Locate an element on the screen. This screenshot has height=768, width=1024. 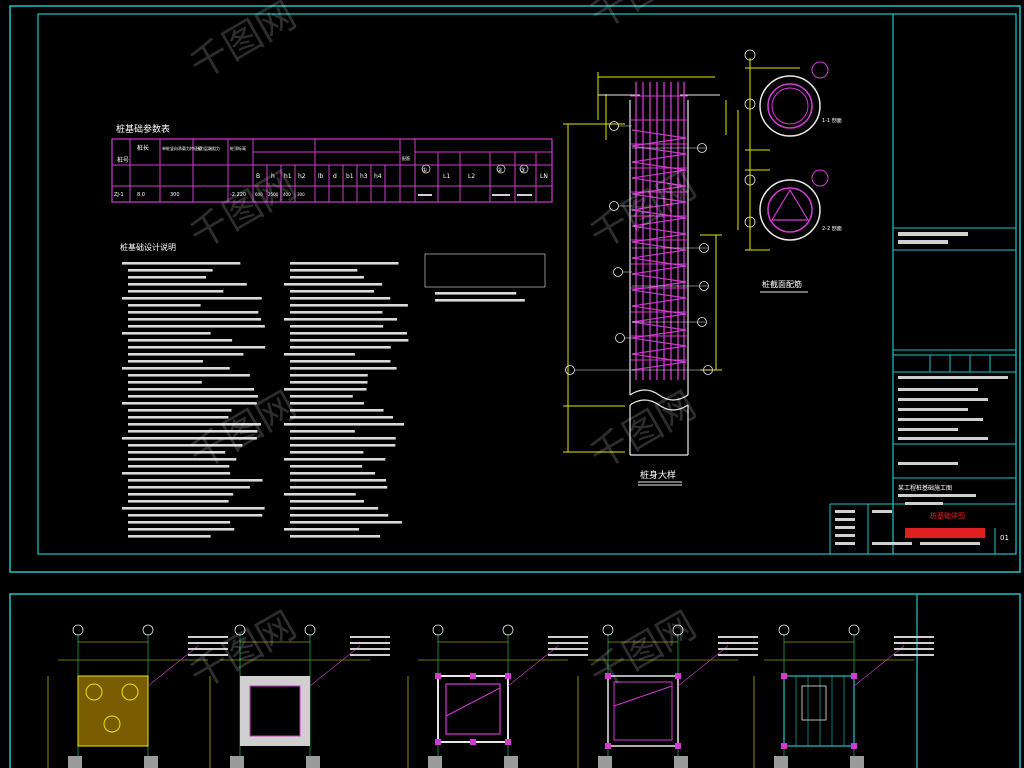
table-header-LN: LN is located at coordinates (544, 176).